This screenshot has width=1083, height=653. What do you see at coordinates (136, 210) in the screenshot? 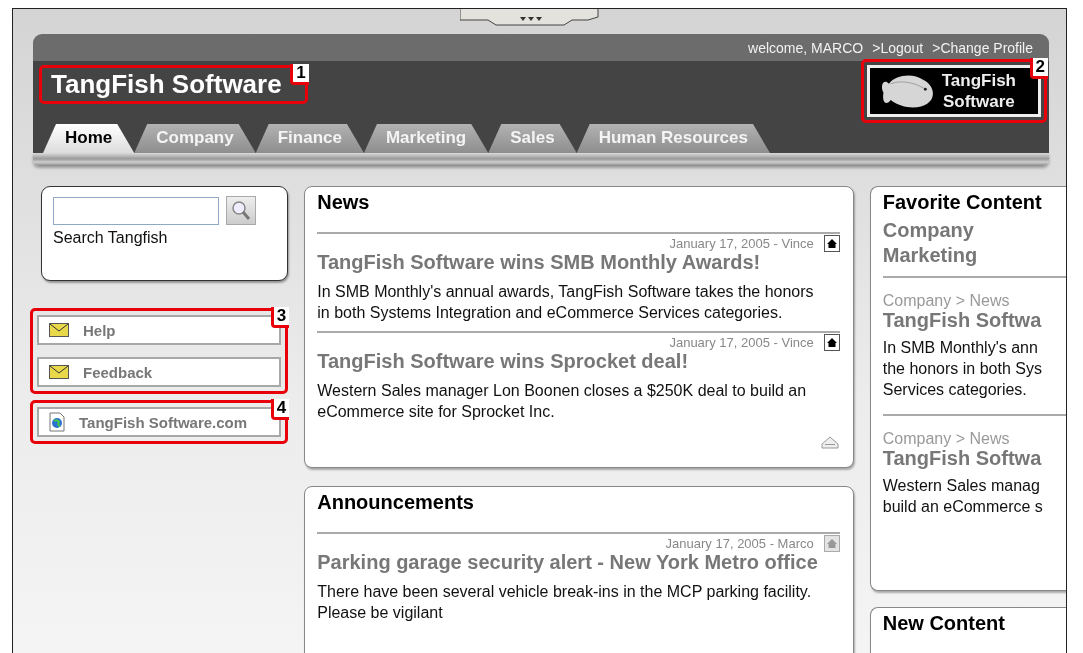
I see `search-field` at bounding box center [136, 210].